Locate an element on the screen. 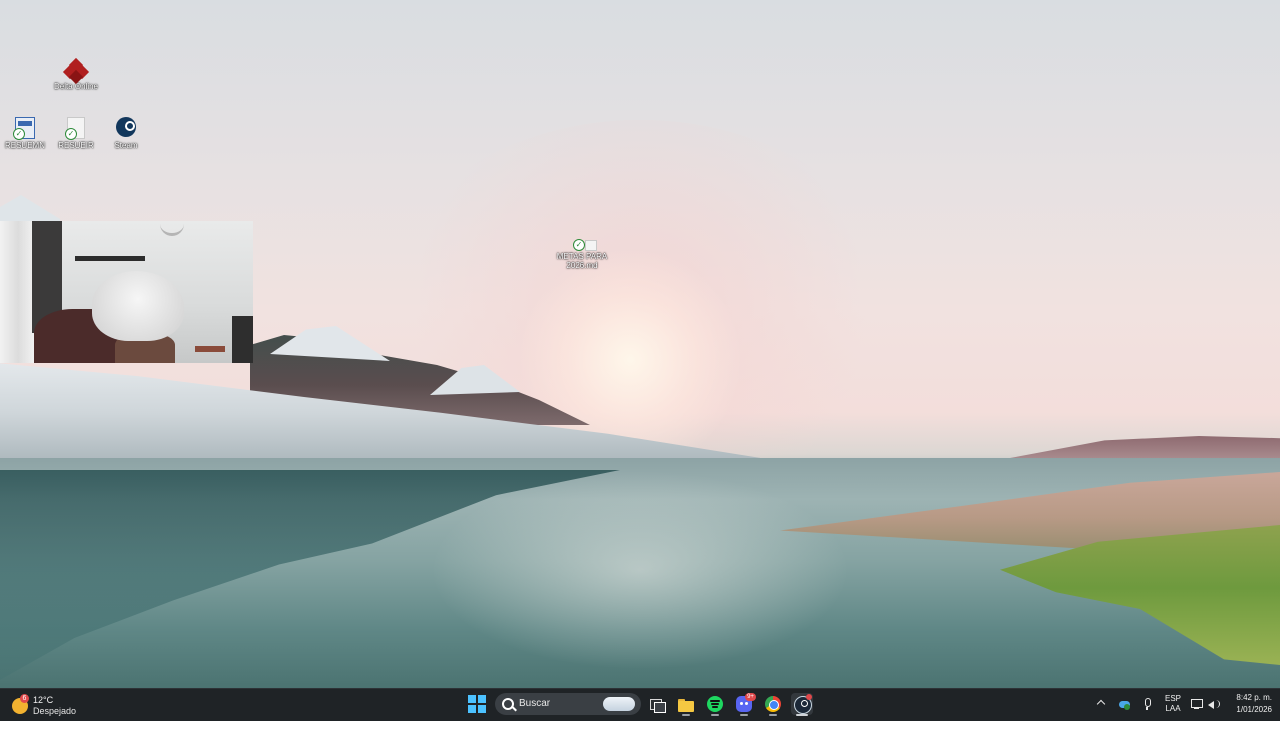 This screenshot has height=731, width=1280. far-hill is located at coordinates (1145, 447).